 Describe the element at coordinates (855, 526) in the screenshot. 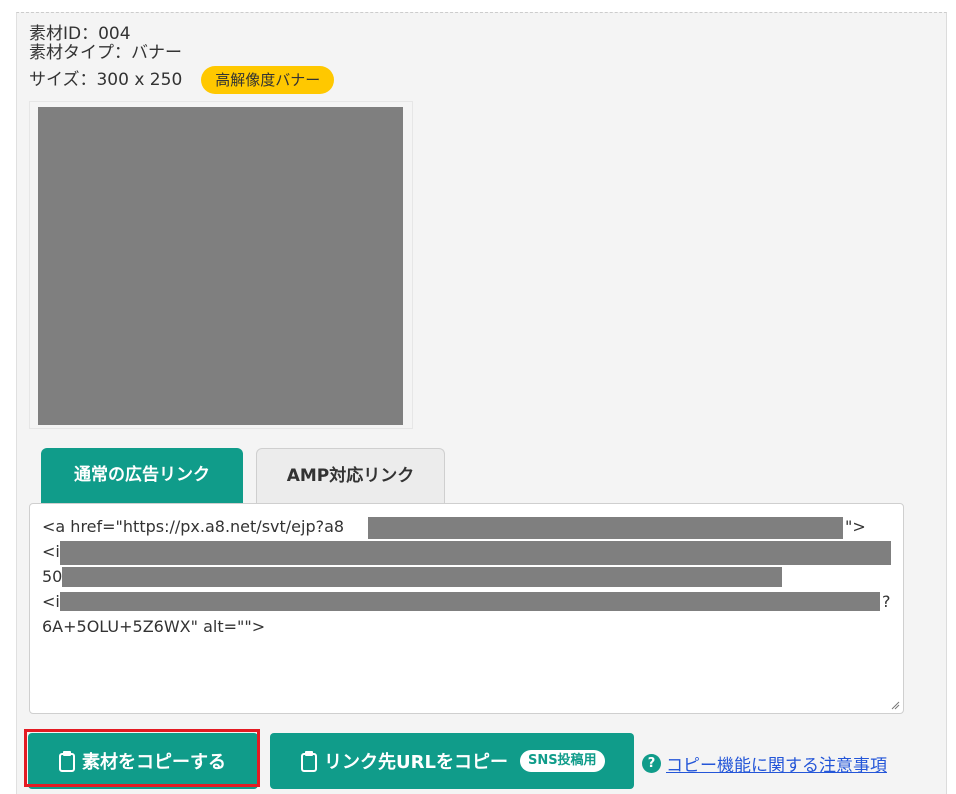

I see `code-line-1-end: ">` at that location.